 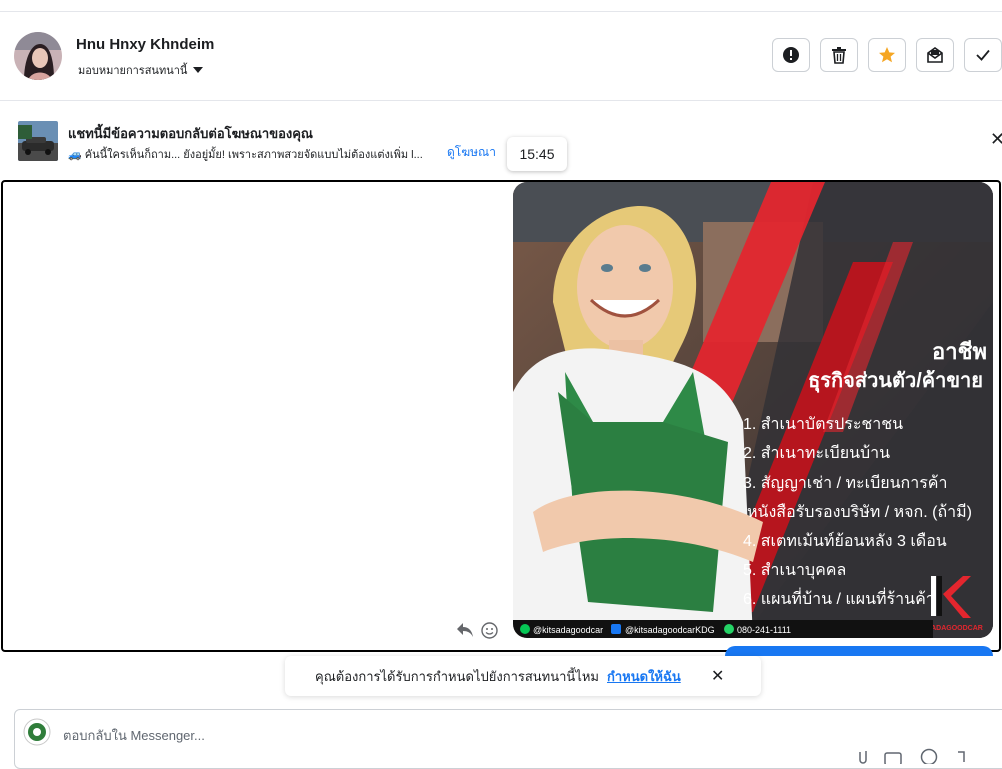 What do you see at coordinates (38, 56) in the screenshot?
I see `contact-avatar` at bounding box center [38, 56].